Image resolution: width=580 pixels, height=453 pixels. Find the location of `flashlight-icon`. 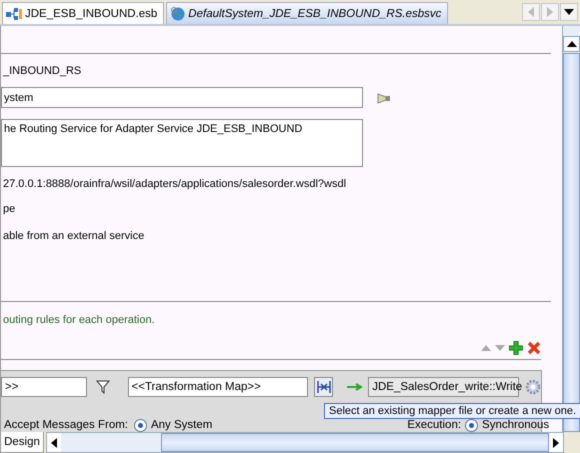

flashlight-icon is located at coordinates (384, 98).